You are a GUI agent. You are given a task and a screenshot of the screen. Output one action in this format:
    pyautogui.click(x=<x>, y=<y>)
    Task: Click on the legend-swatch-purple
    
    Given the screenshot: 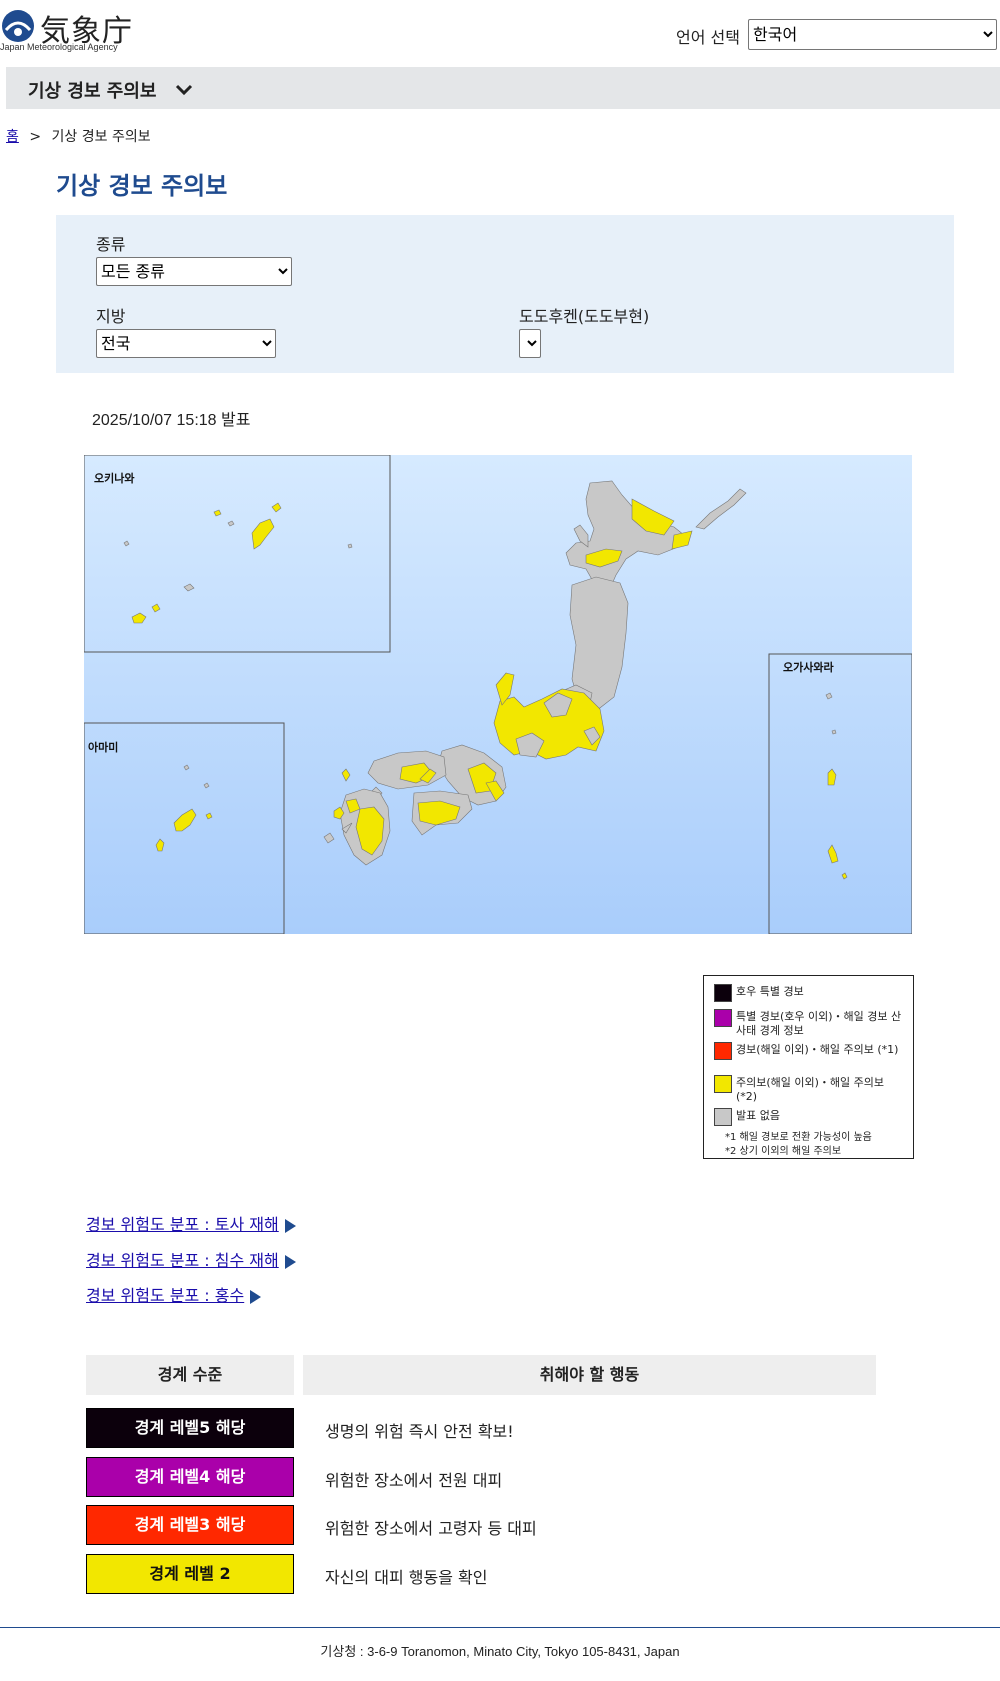 What is the action you would take?
    pyautogui.click(x=723, y=1018)
    